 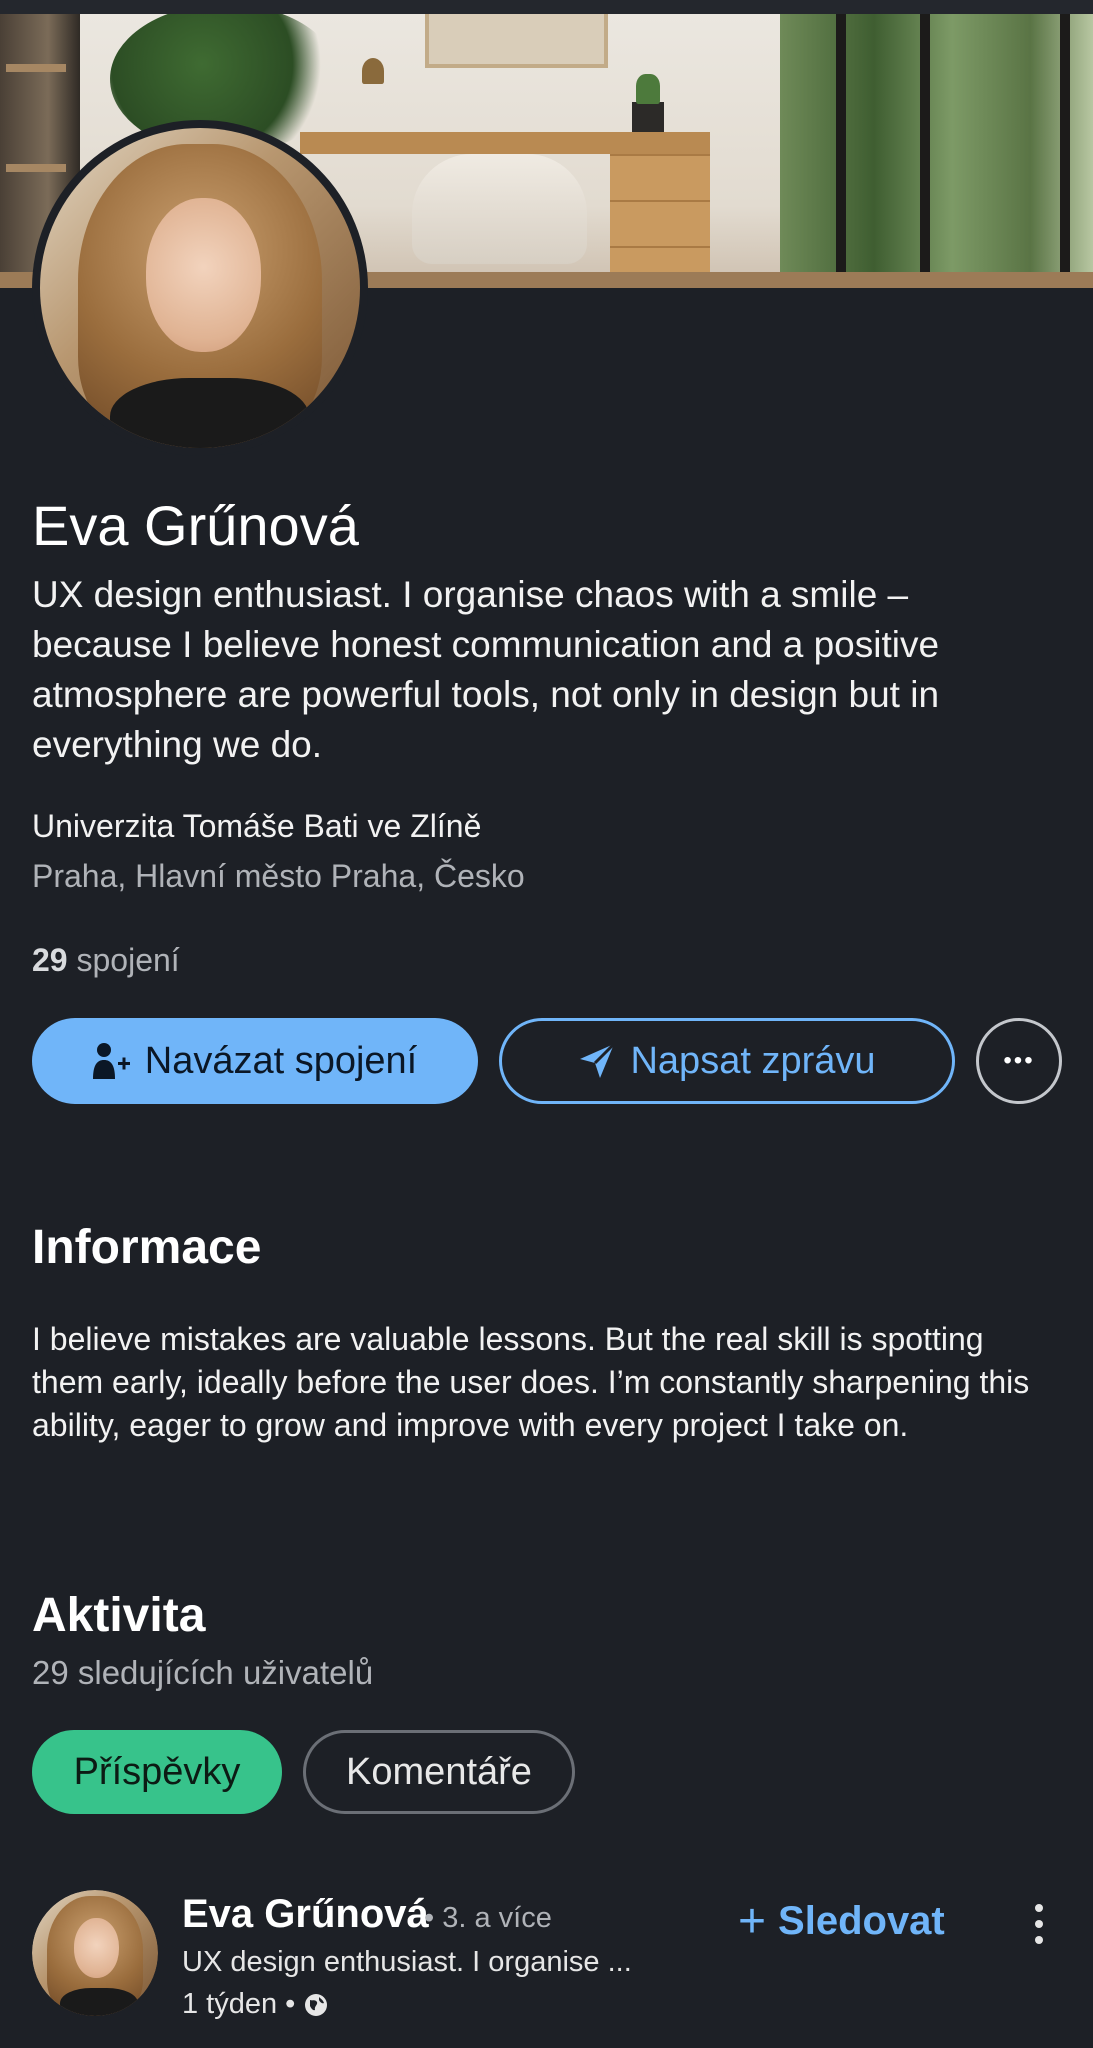 I want to click on connect-label: Navázat spojení, so click(x=281, y=1060).